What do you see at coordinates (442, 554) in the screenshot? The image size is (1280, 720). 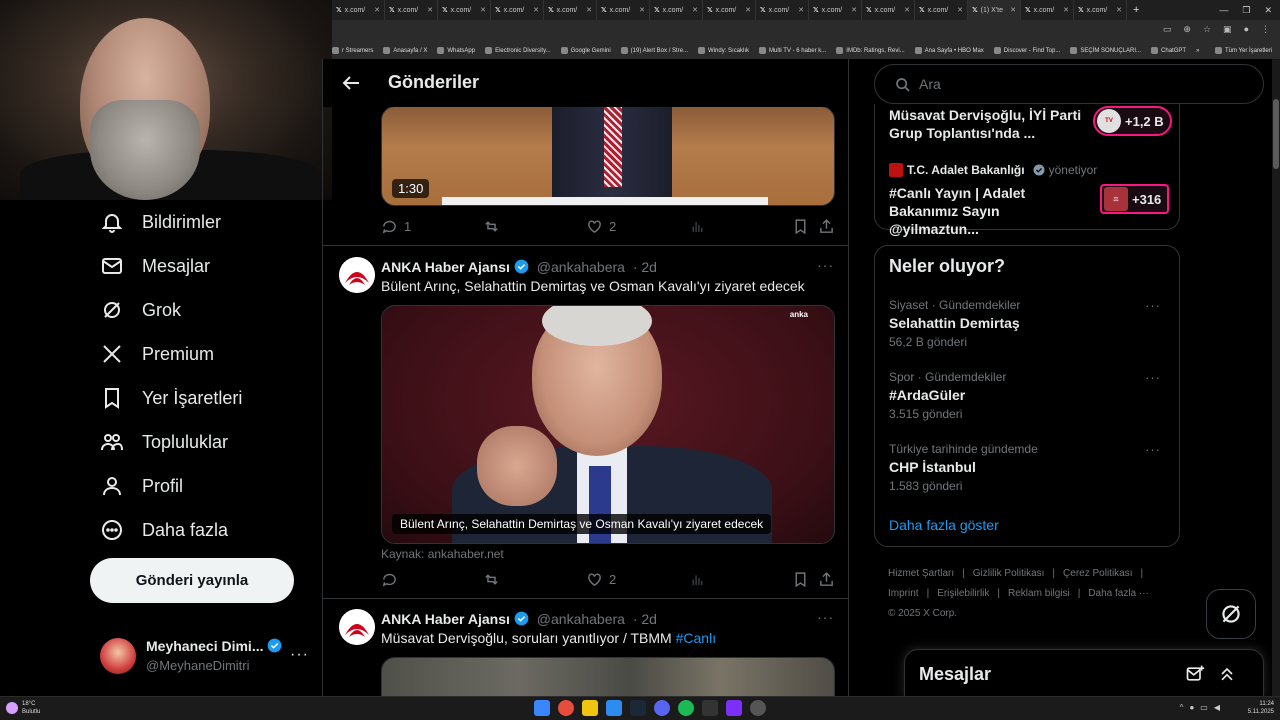 I see `card-source: Kaynak: ankahaber.net` at bounding box center [442, 554].